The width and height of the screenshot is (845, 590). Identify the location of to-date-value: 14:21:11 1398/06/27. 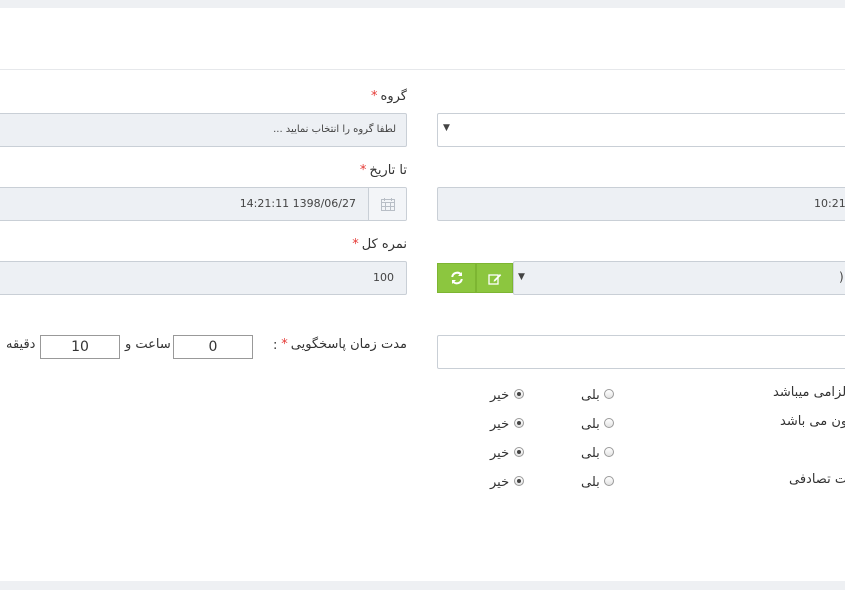
(297, 203).